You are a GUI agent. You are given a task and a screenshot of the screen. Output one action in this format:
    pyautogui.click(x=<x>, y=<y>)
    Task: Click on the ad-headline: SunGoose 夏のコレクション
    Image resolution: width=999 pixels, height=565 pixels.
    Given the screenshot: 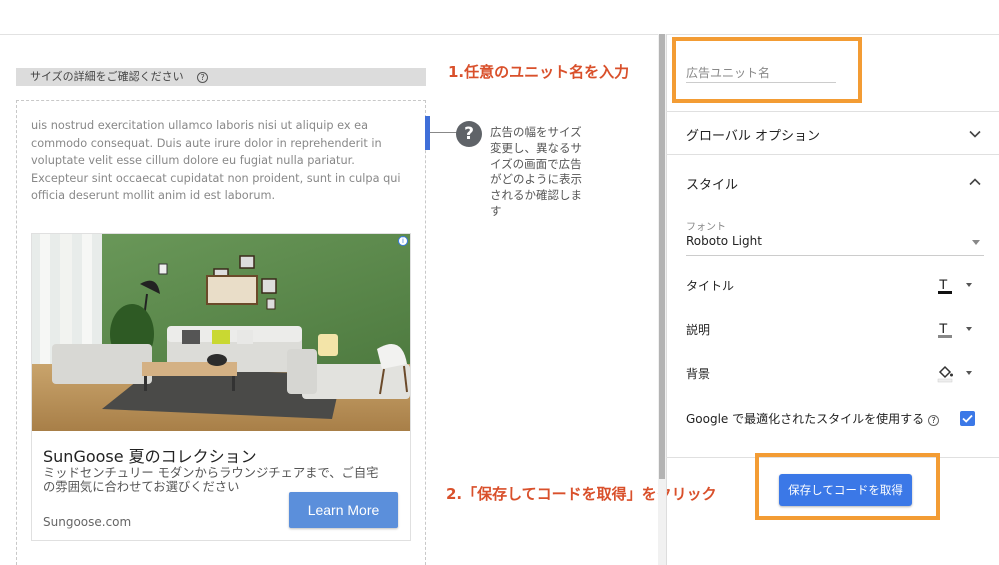 What is the action you would take?
    pyautogui.click(x=150, y=455)
    